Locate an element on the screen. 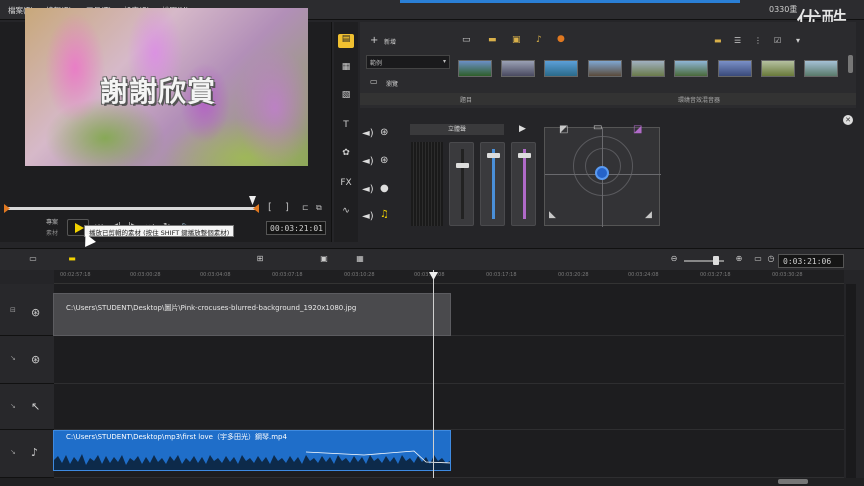 Image resolution: width=864 pixels, height=486 pixels. browse-icon: ▭ is located at coordinates (374, 81).